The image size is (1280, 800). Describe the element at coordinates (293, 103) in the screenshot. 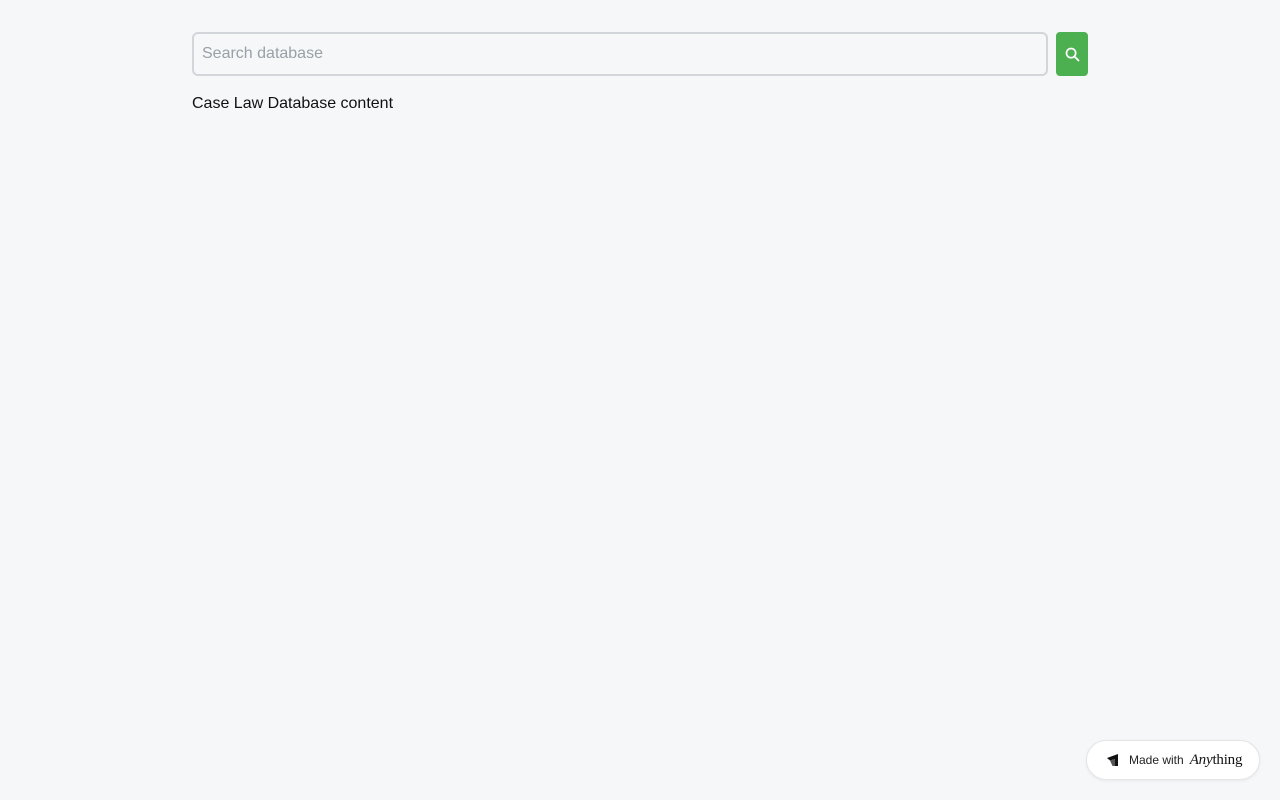

I see `database-content-text: Case Law Database content` at that location.